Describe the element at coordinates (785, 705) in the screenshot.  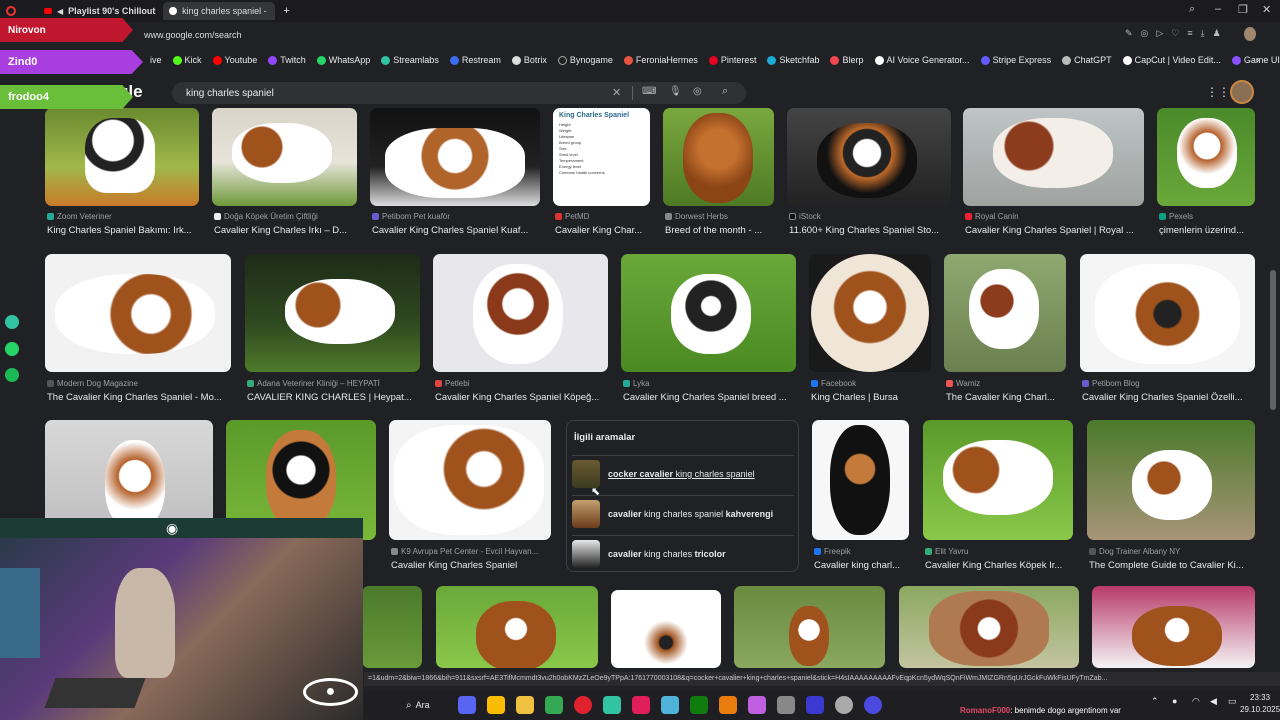
I see `unity-icon` at that location.